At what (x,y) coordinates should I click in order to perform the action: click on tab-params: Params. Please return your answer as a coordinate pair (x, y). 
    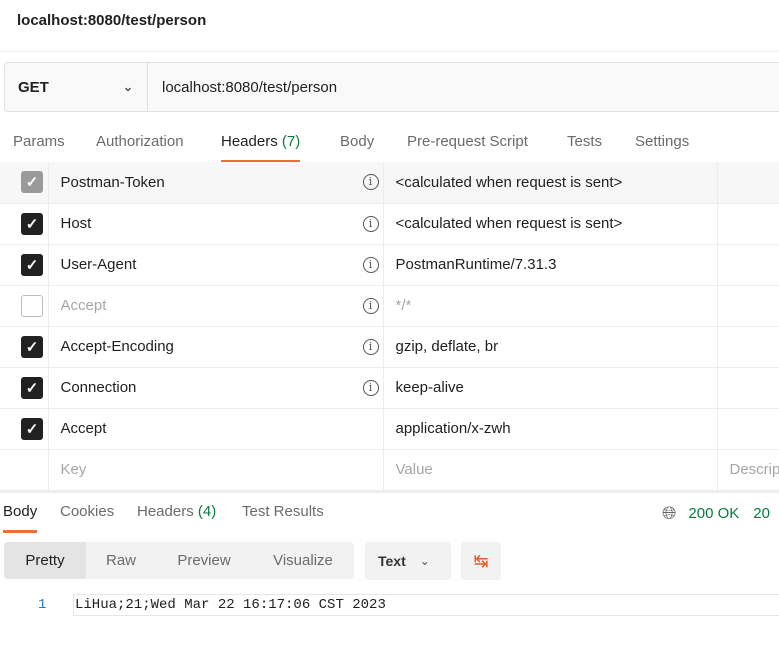
    Looking at the image, I should click on (39, 143).